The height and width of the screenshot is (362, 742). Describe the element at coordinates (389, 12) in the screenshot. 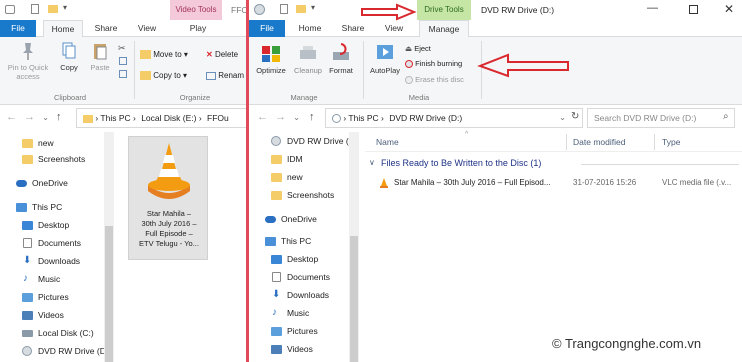

I see `arrow-to-drive-tools` at that location.